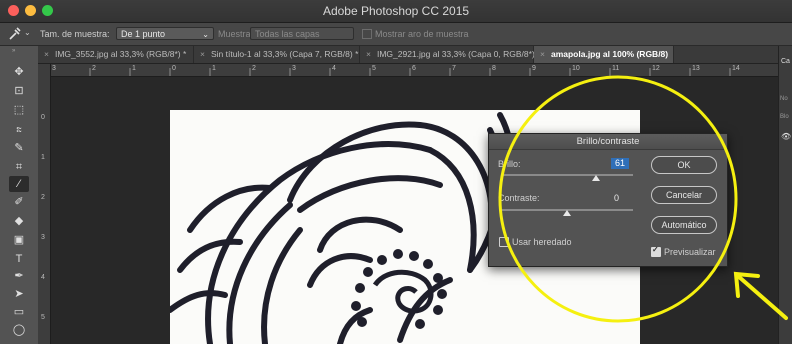 This screenshot has height=344, width=792. I want to click on eye-icon: 👁, so click(786, 136).